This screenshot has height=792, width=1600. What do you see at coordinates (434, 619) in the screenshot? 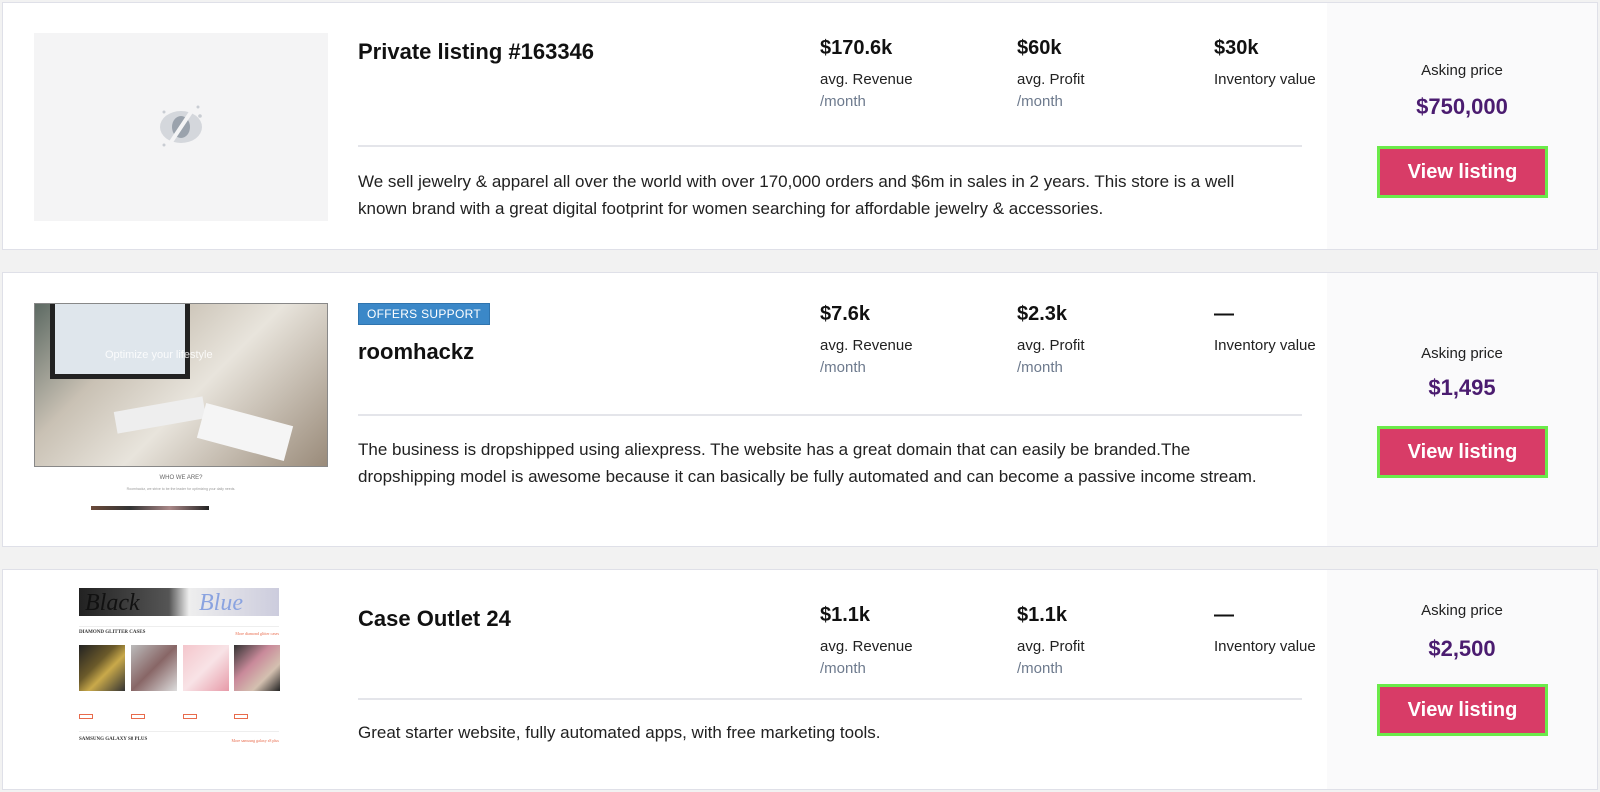
I see `listing-title: Case Outlet 24` at bounding box center [434, 619].